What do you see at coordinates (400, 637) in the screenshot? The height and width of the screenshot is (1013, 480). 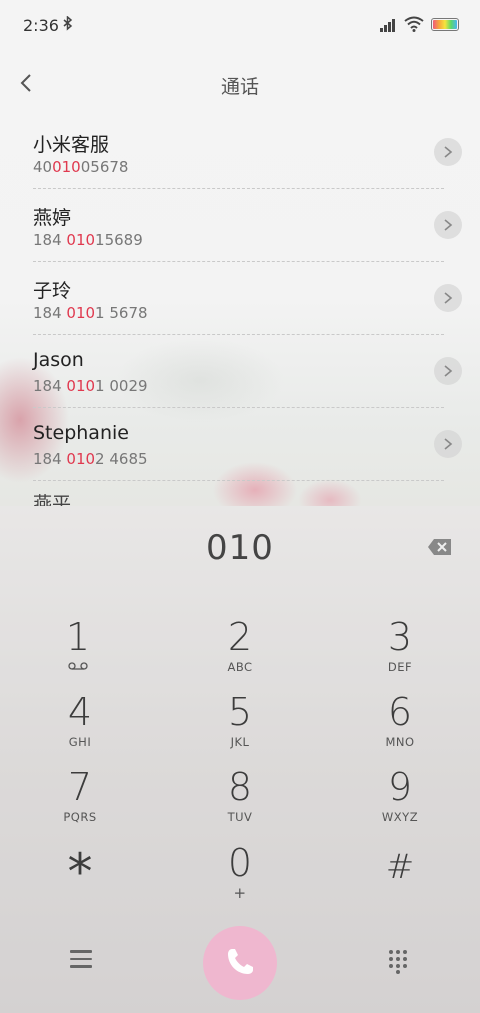 I see `key-digit: 3` at bounding box center [400, 637].